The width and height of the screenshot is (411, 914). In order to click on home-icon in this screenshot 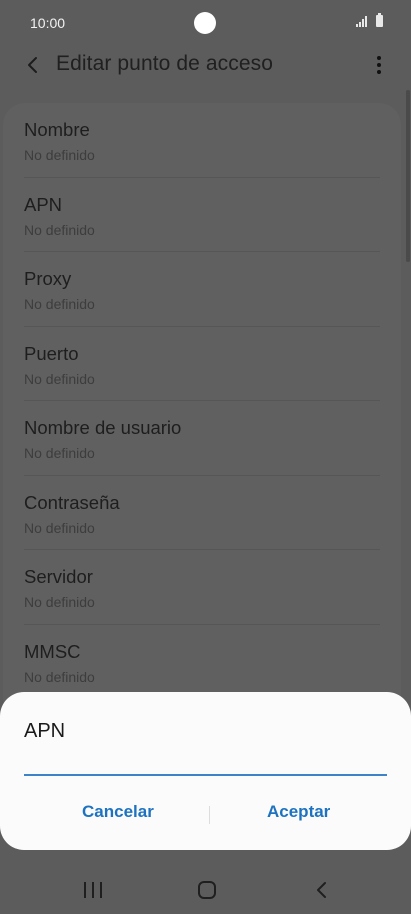, I will do `click(207, 890)`.